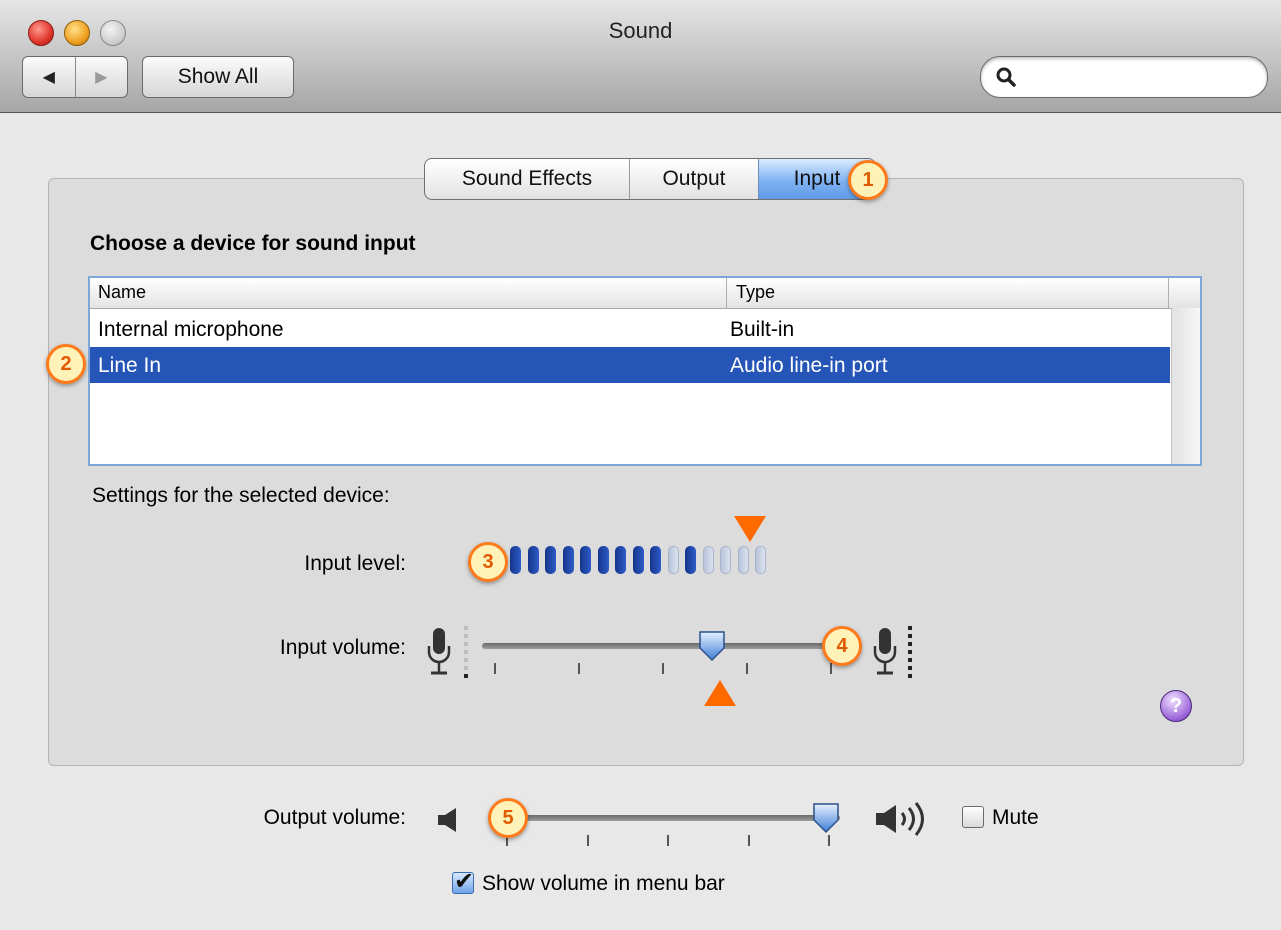 The width and height of the screenshot is (1281, 930). I want to click on forward-arrow-icon: ▶, so click(101, 77).